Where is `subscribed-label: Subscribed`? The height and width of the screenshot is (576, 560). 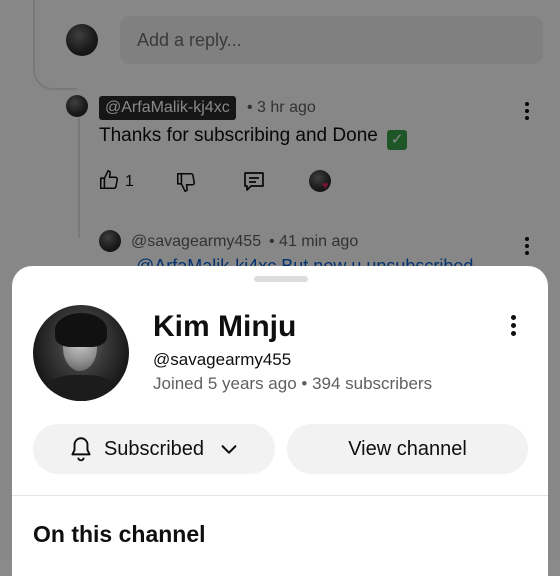 subscribed-label: Subscribed is located at coordinates (154, 448).